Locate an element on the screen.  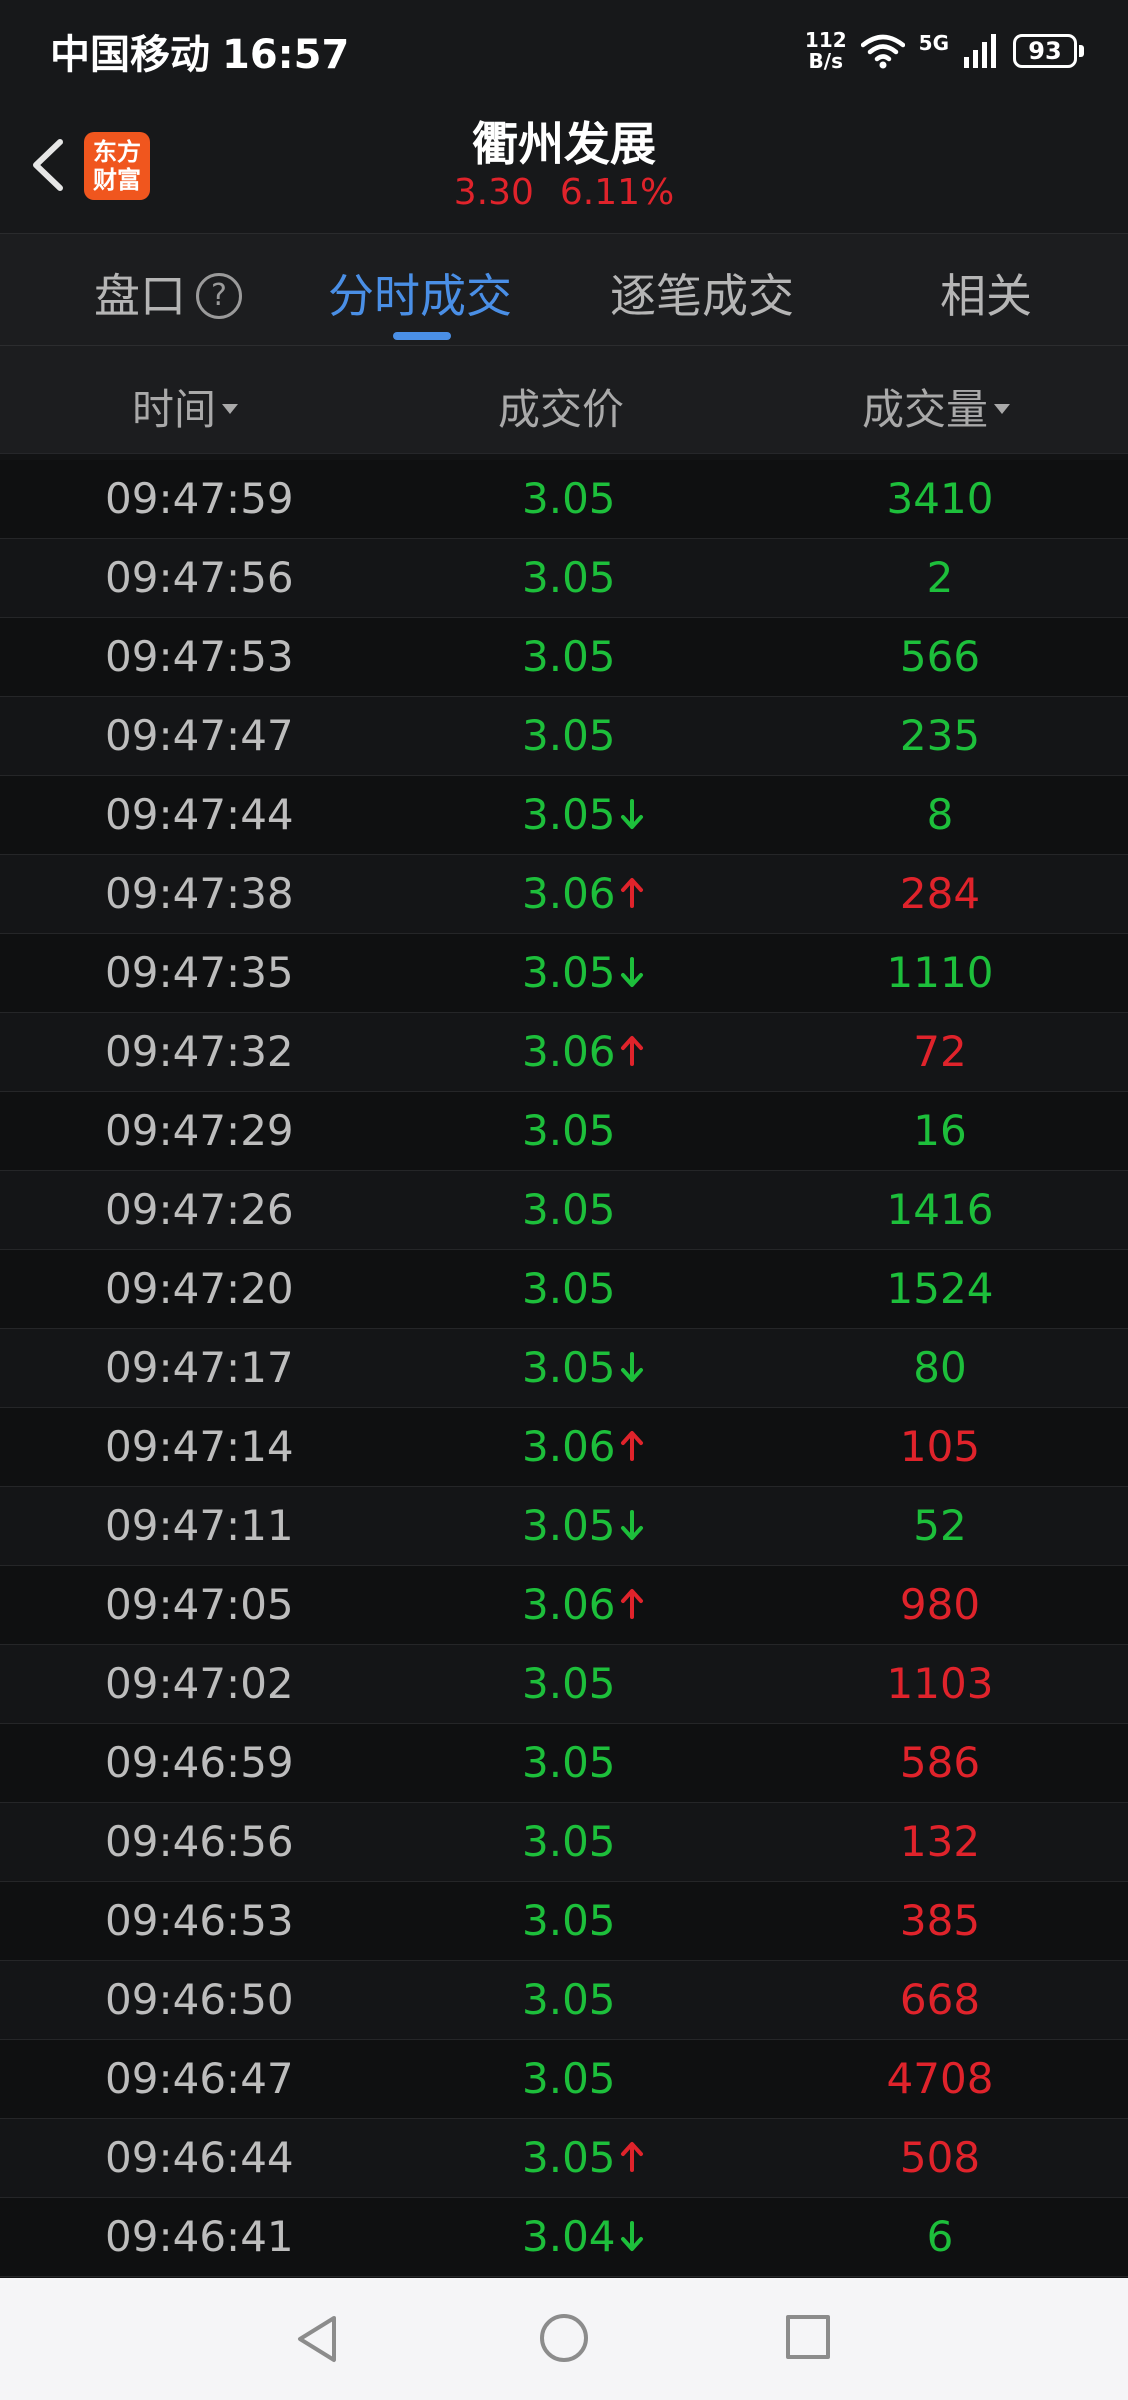
trade-row: 09:47:44 3.05 8 is located at coordinates (564, 815).